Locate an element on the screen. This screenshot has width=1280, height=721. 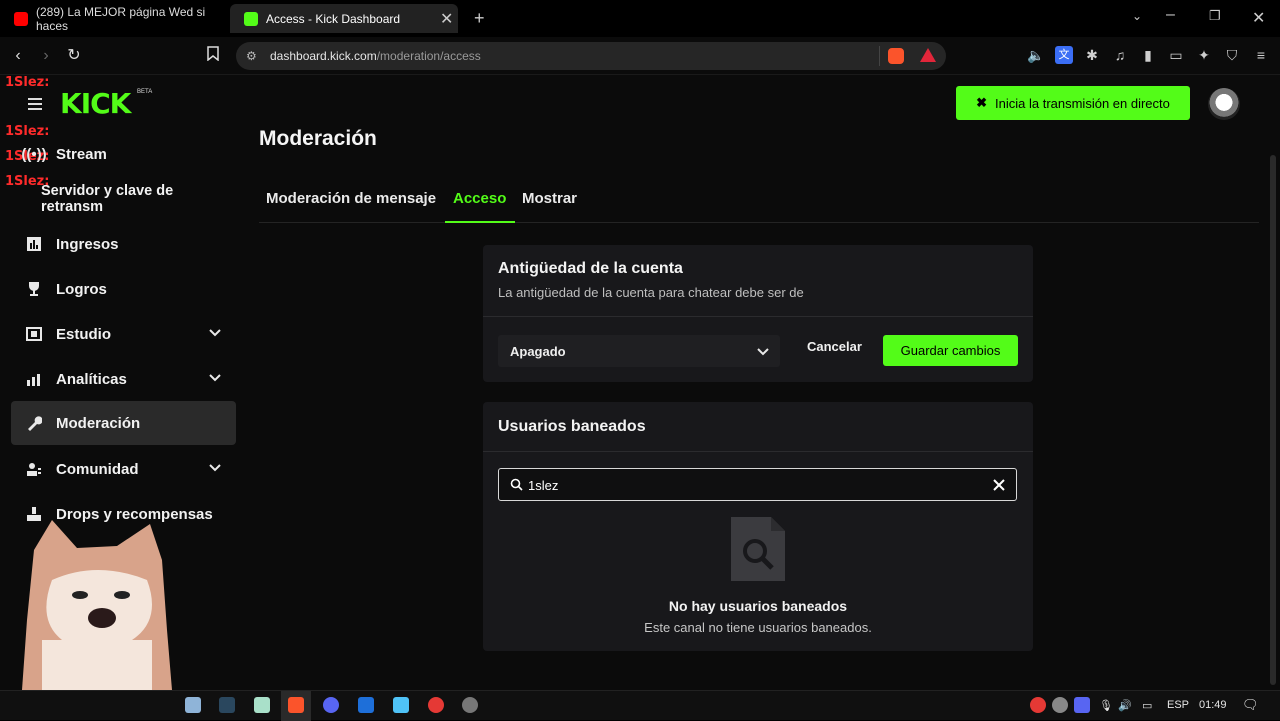
save-button: Guardar cambios is located at coordinates (950, 350).